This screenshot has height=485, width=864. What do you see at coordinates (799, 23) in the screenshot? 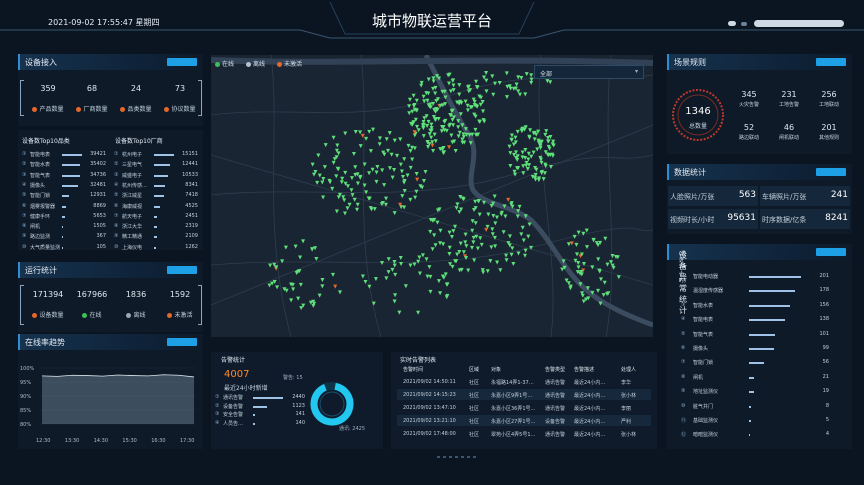
I see `header-search-input` at bounding box center [799, 23].